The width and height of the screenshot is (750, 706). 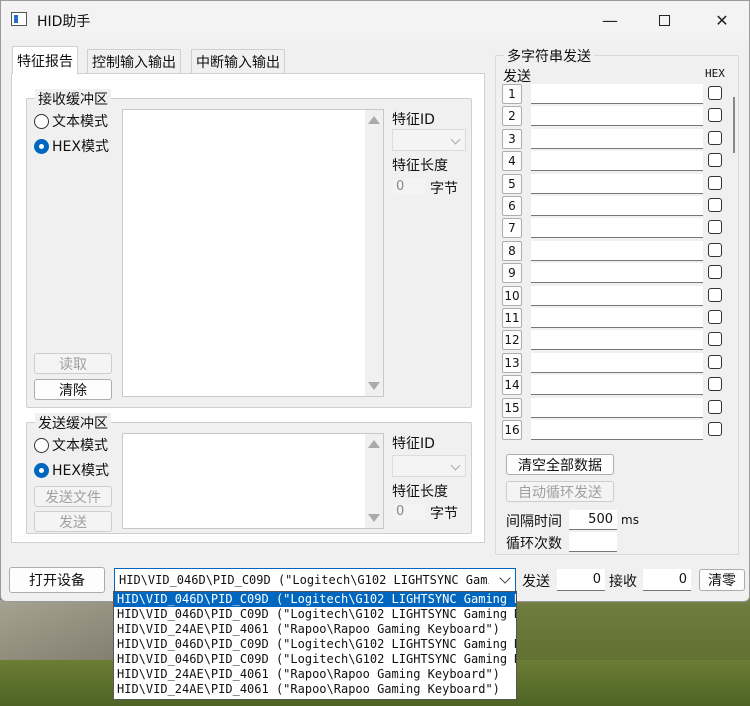 I want to click on interval-input: 500, so click(x=593, y=520).